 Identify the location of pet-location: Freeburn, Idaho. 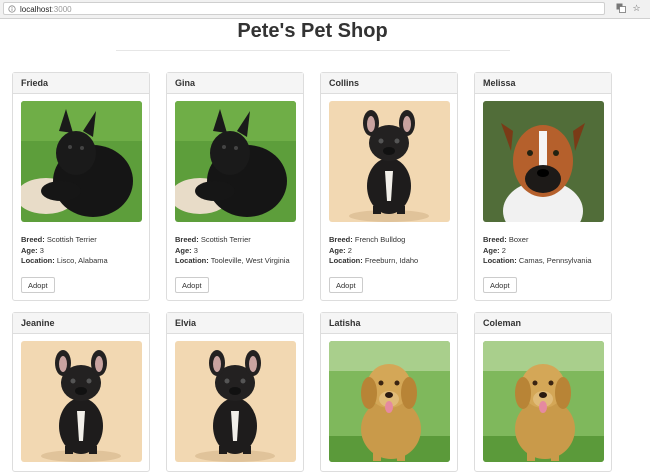
(391, 260).